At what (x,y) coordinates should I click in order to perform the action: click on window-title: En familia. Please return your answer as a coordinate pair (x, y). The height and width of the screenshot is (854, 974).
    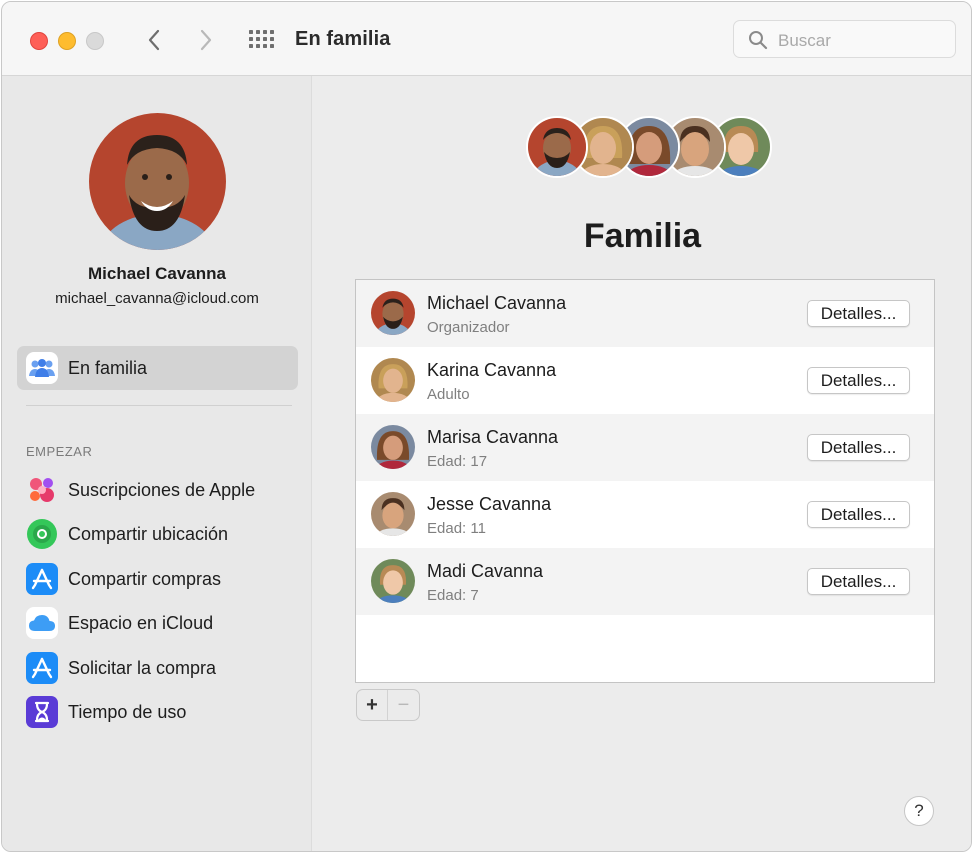
    Looking at the image, I should click on (343, 39).